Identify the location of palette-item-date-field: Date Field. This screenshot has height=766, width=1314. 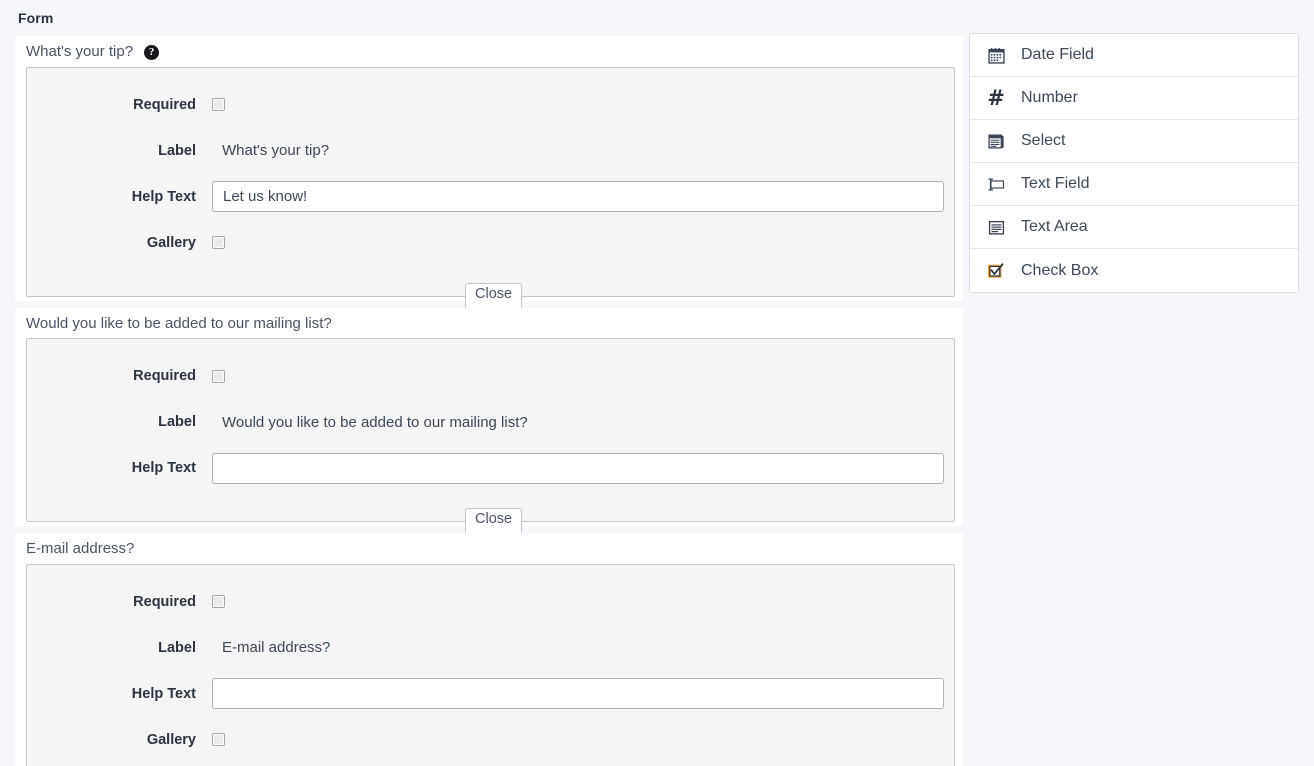
(1134, 55).